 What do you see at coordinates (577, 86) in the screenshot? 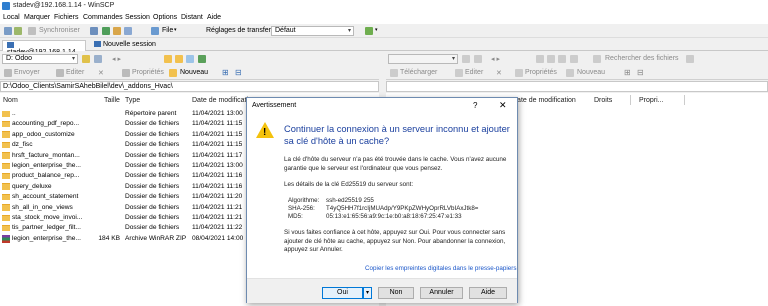
I see `remote-path-bar` at bounding box center [577, 86].